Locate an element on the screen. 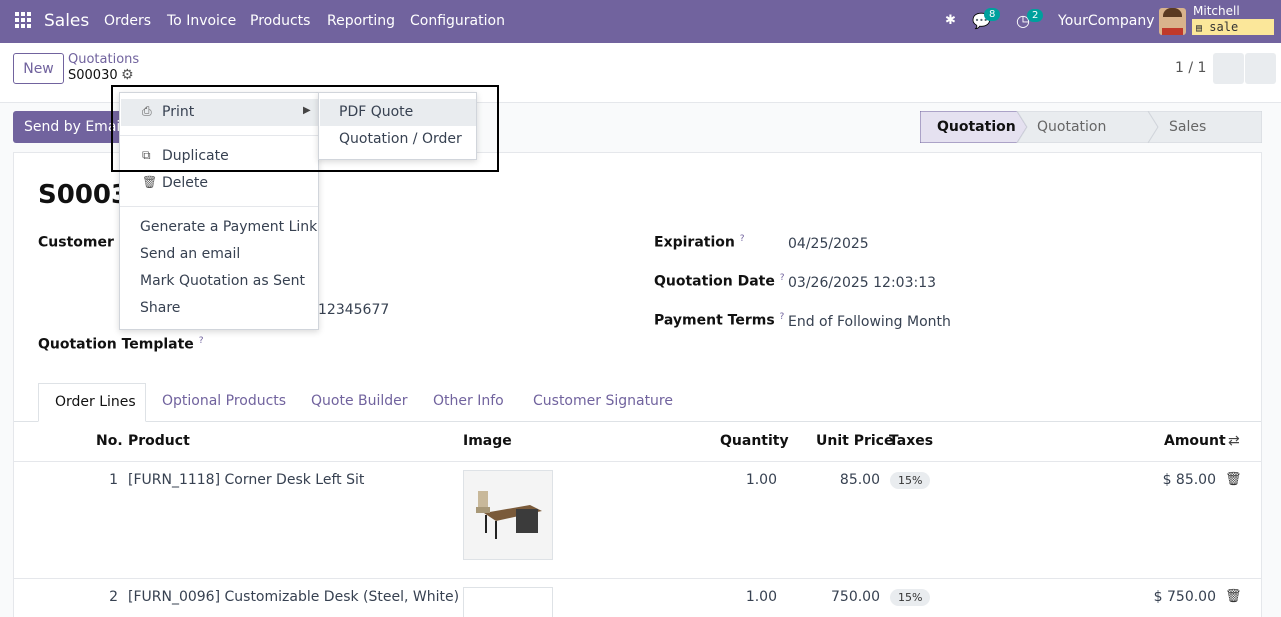 The image size is (1281, 617). desk-image is located at coordinates (508, 515).